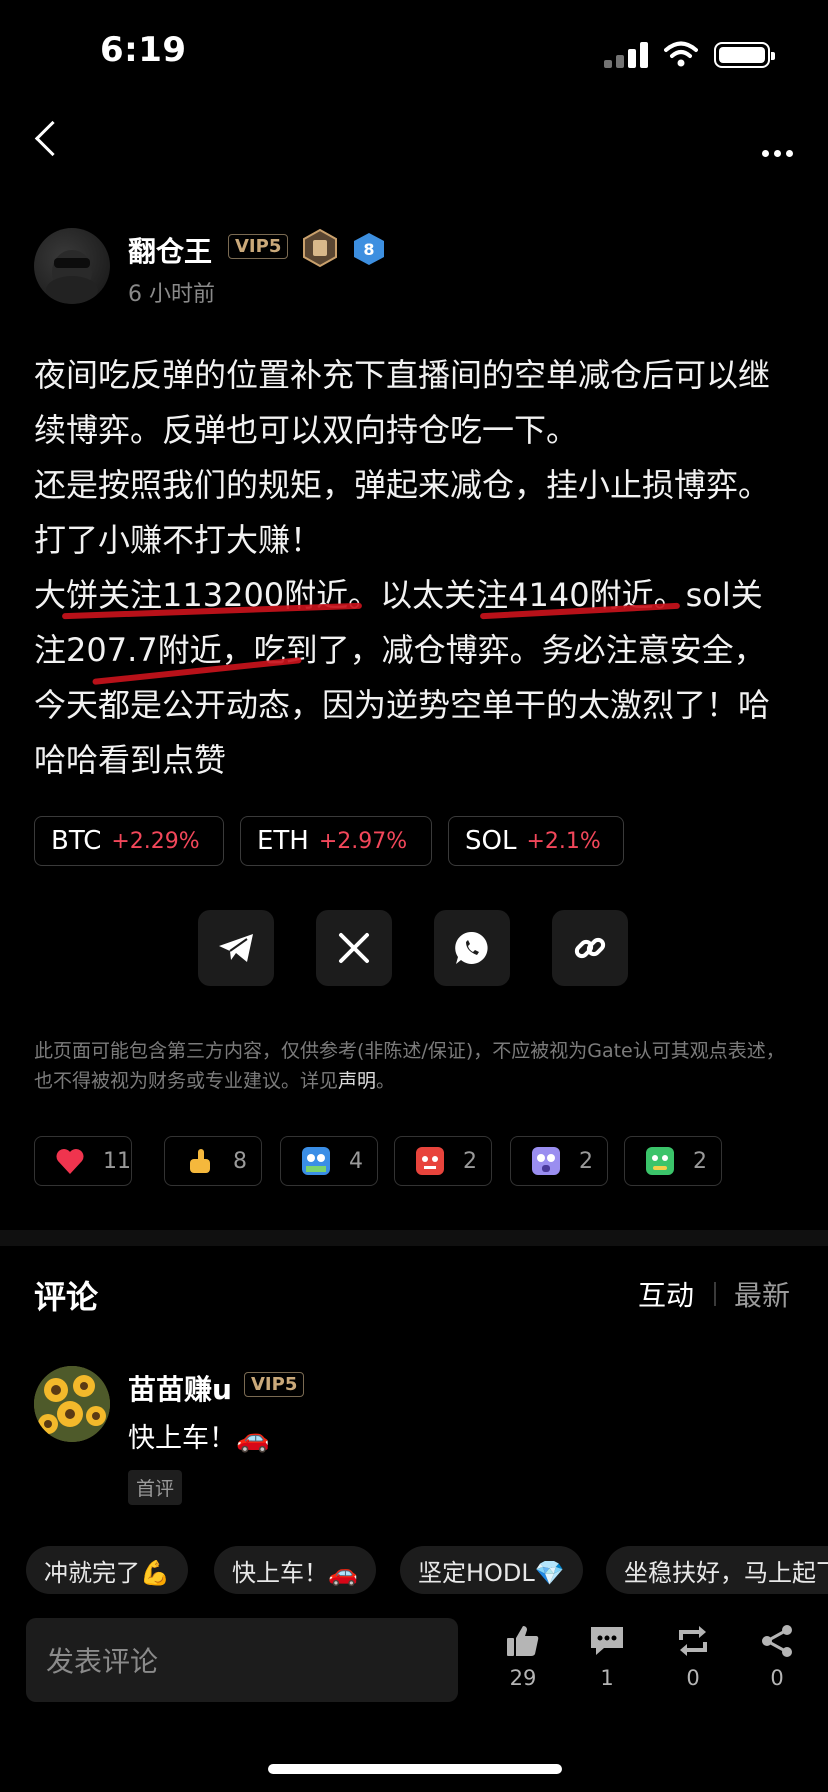 The height and width of the screenshot is (1792, 828). I want to click on share-x-button, so click(354, 948).